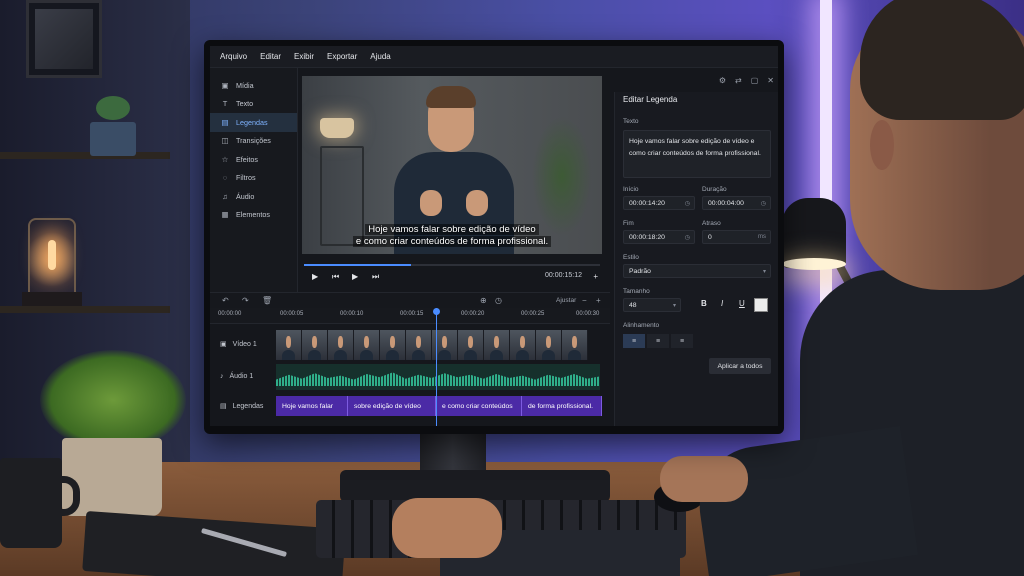 The width and height of the screenshot is (1024, 576). What do you see at coordinates (304, 56) in the screenshot?
I see `menu-exibir: Exibir` at bounding box center [304, 56].